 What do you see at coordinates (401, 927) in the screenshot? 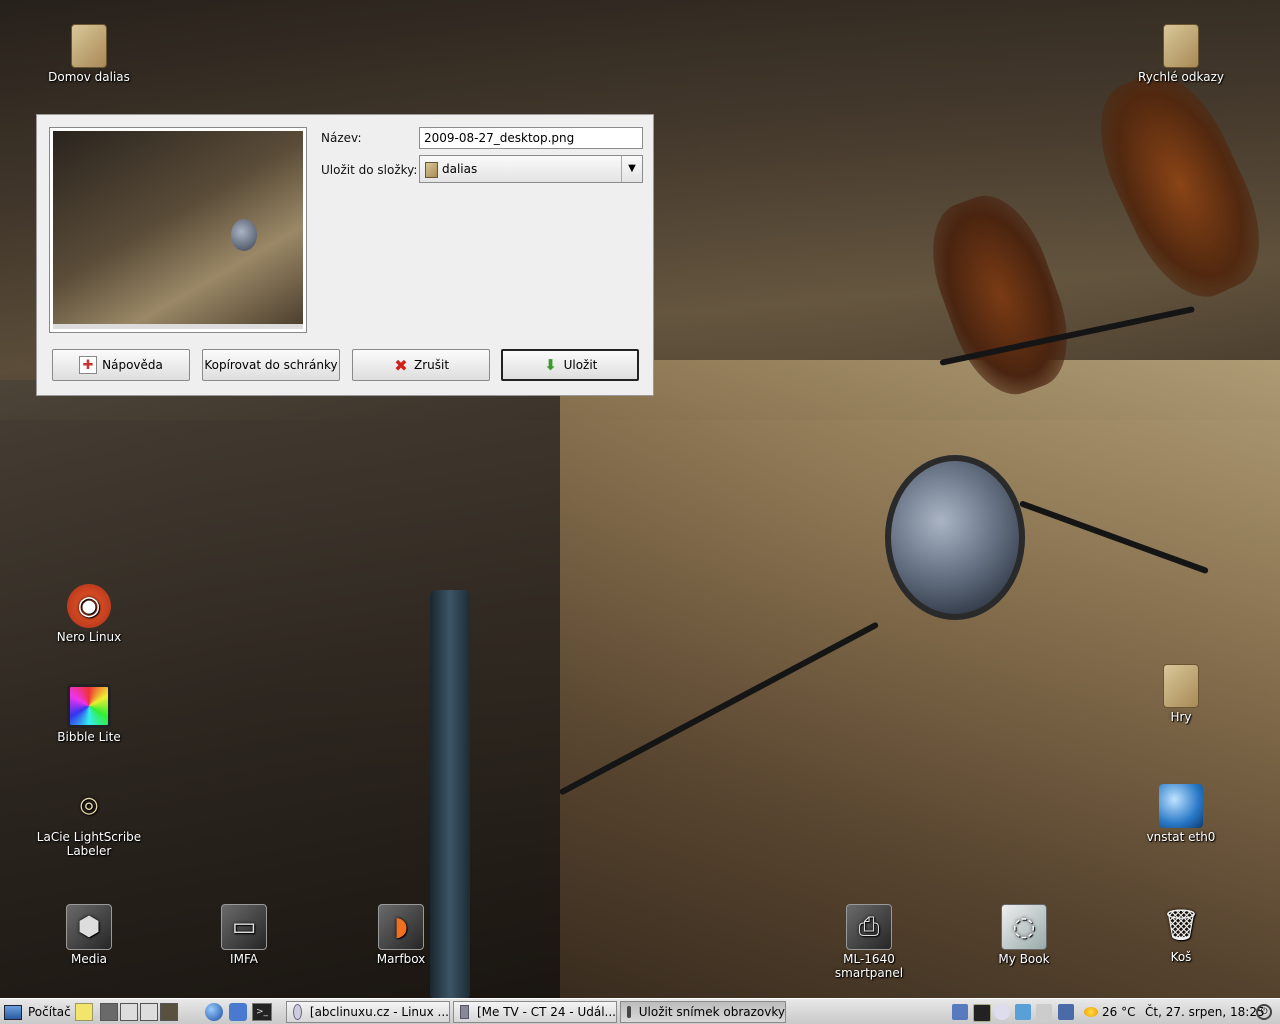
I see `marfbox-icon: ◗` at bounding box center [401, 927].